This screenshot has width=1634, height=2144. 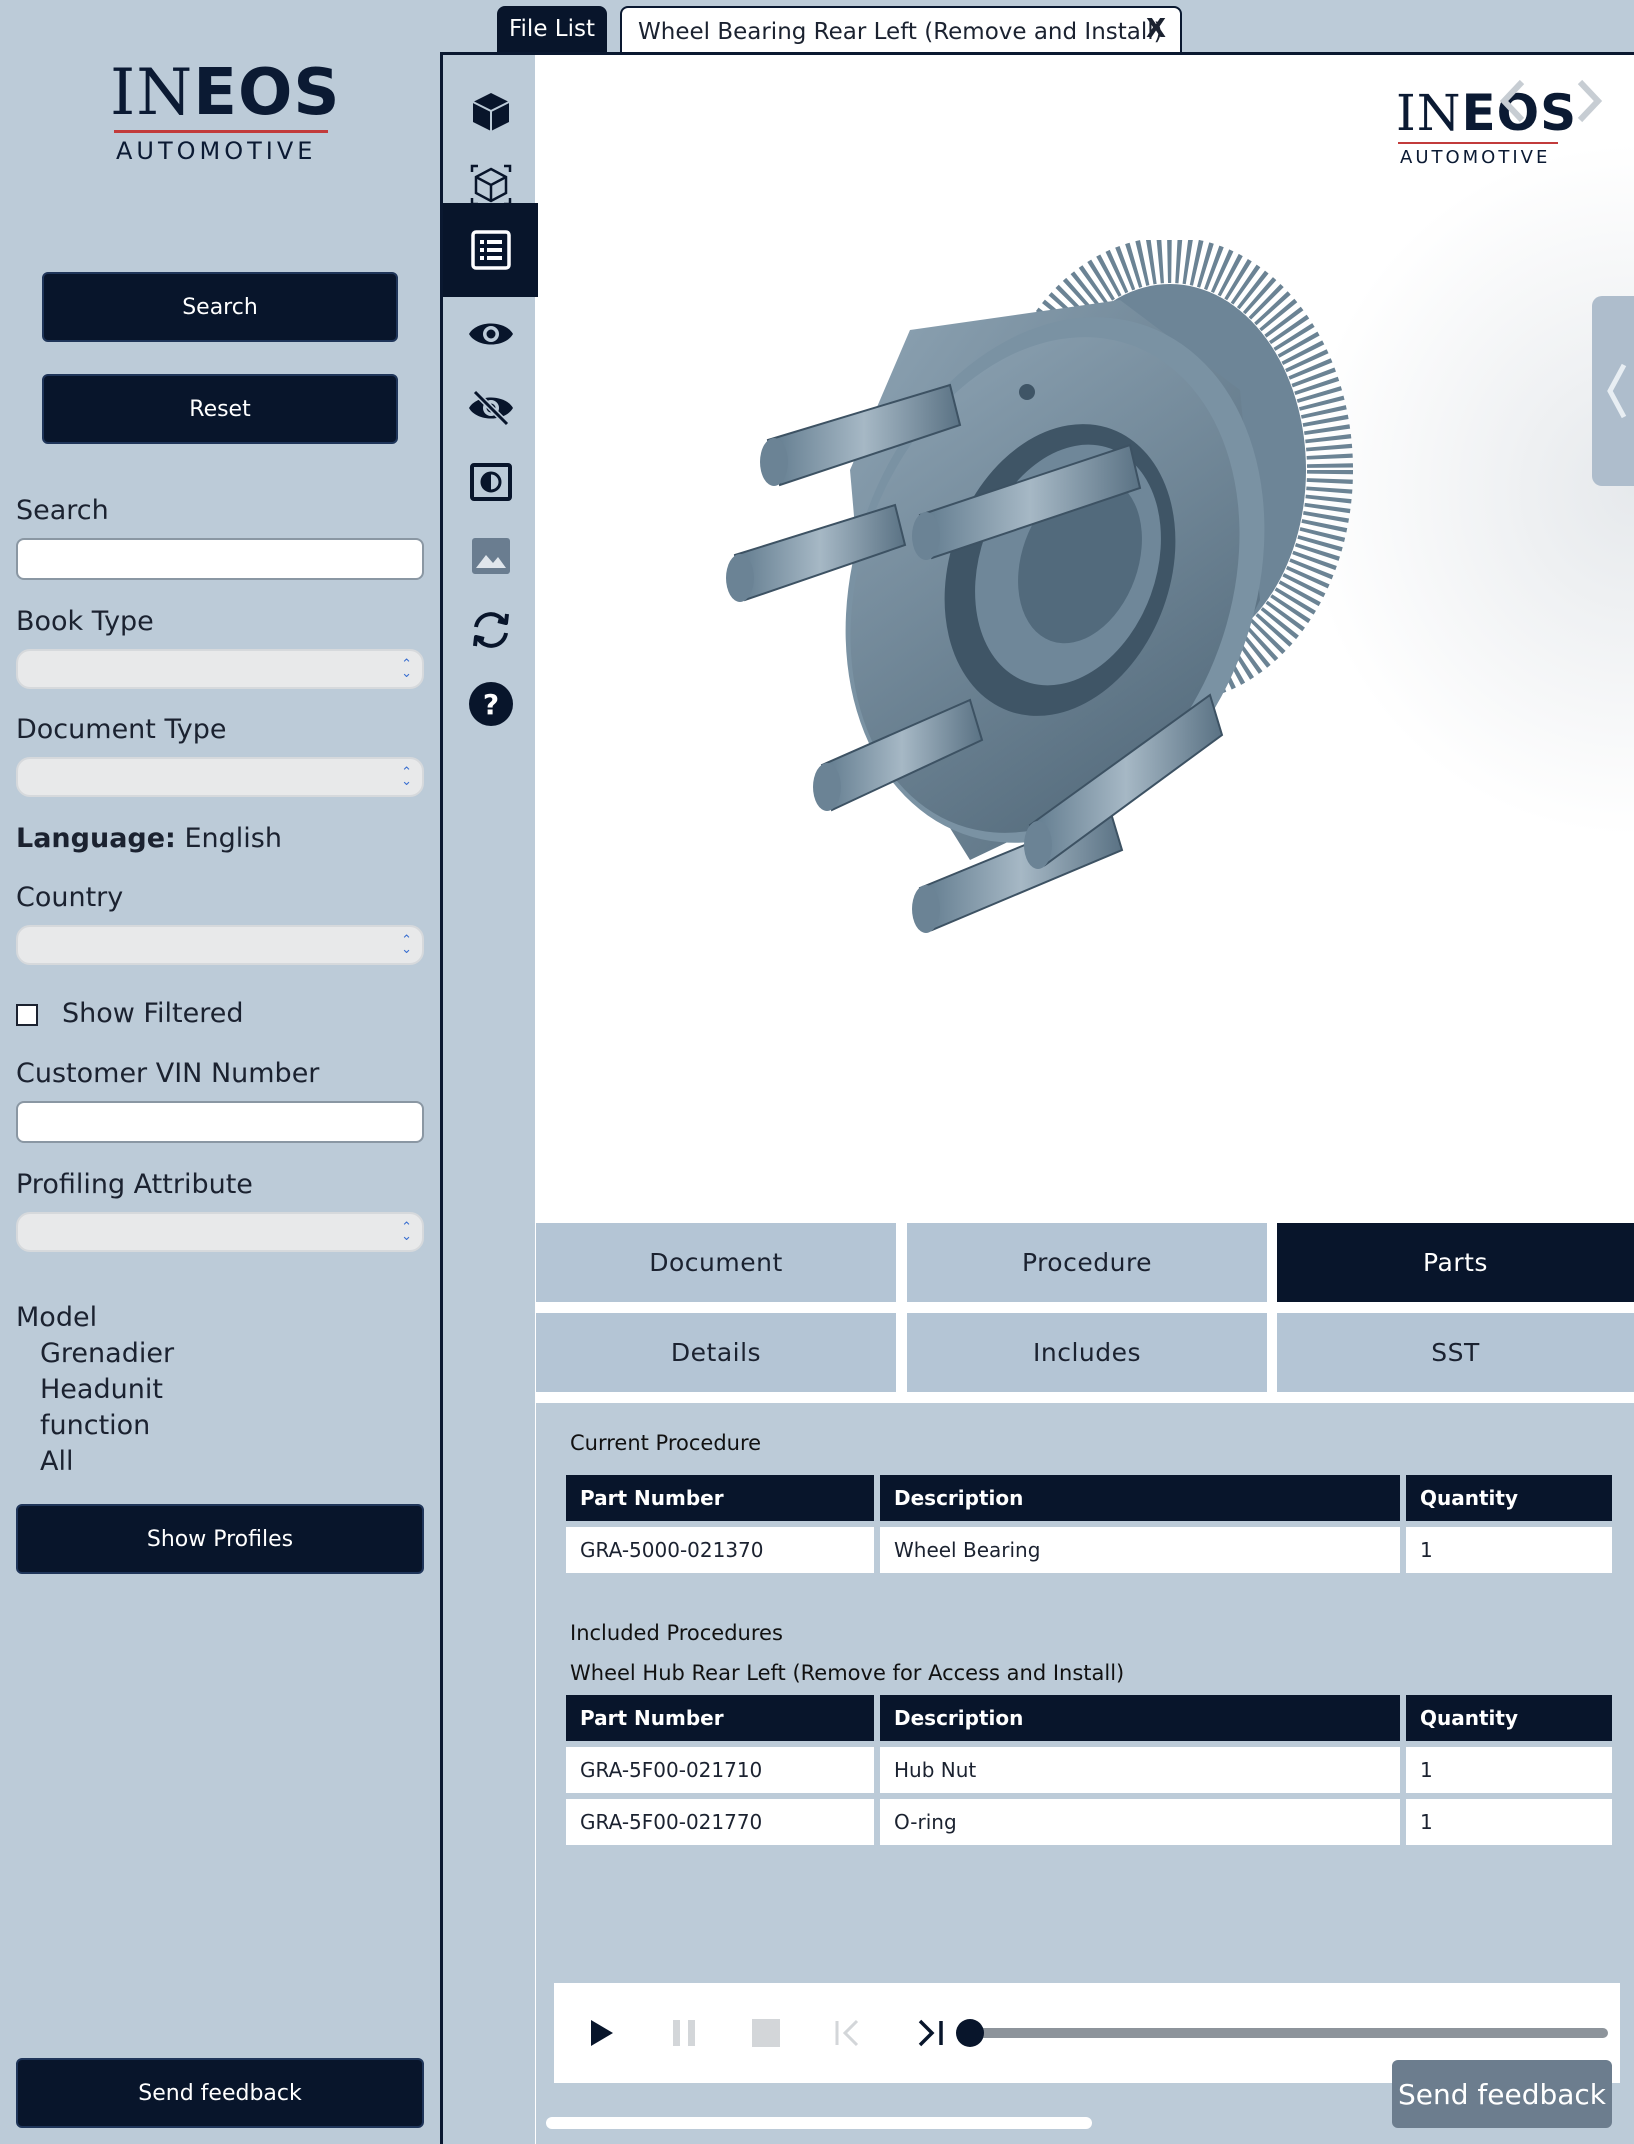 What do you see at coordinates (101, 1389) in the screenshot?
I see `model-item: Headunit` at bounding box center [101, 1389].